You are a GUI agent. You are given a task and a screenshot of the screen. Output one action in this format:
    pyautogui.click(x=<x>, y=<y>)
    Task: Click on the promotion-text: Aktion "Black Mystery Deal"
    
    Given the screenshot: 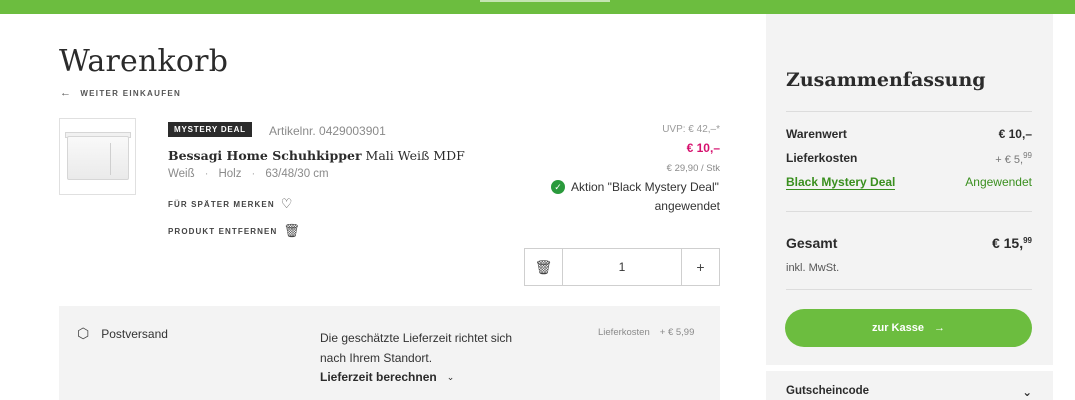 What is the action you would take?
    pyautogui.click(x=645, y=187)
    